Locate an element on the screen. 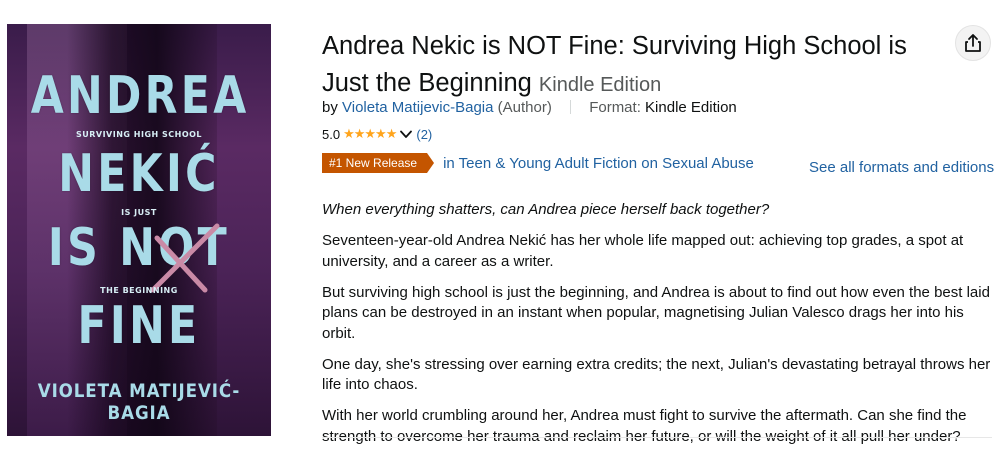 The image size is (1000, 458). rating-row: 5.0 ★★★★★ (2) is located at coordinates (377, 134).